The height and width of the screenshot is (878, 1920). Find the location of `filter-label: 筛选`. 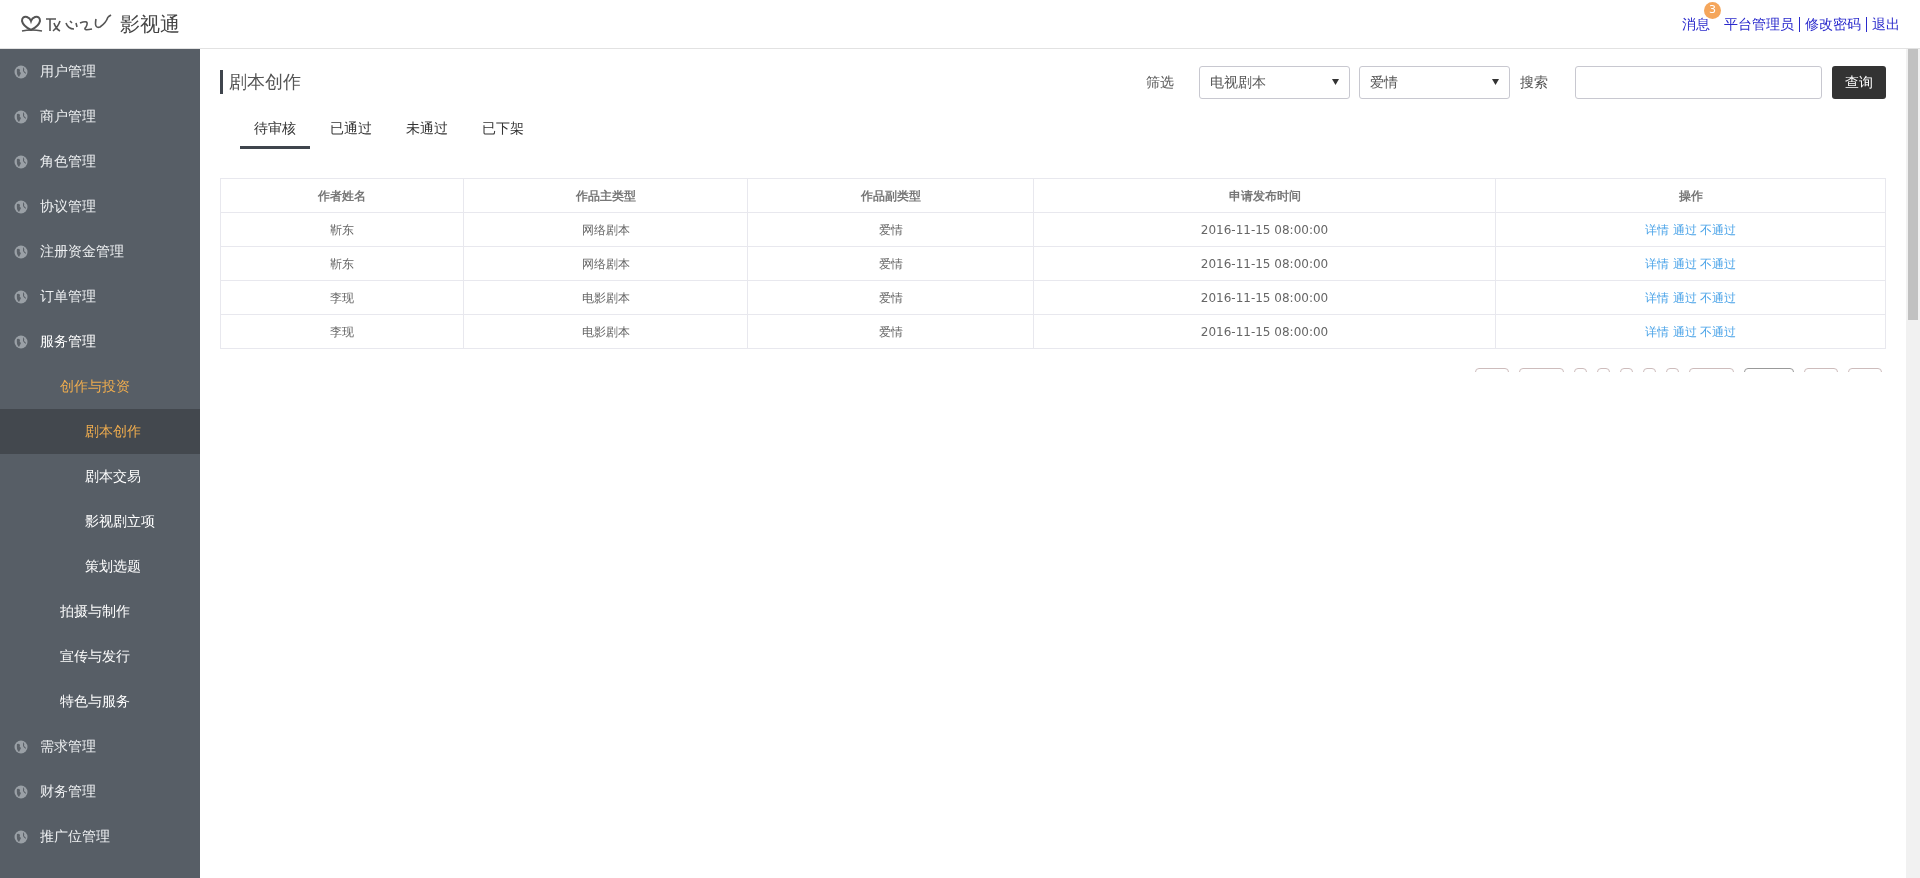

filter-label: 筛选 is located at coordinates (1160, 82).